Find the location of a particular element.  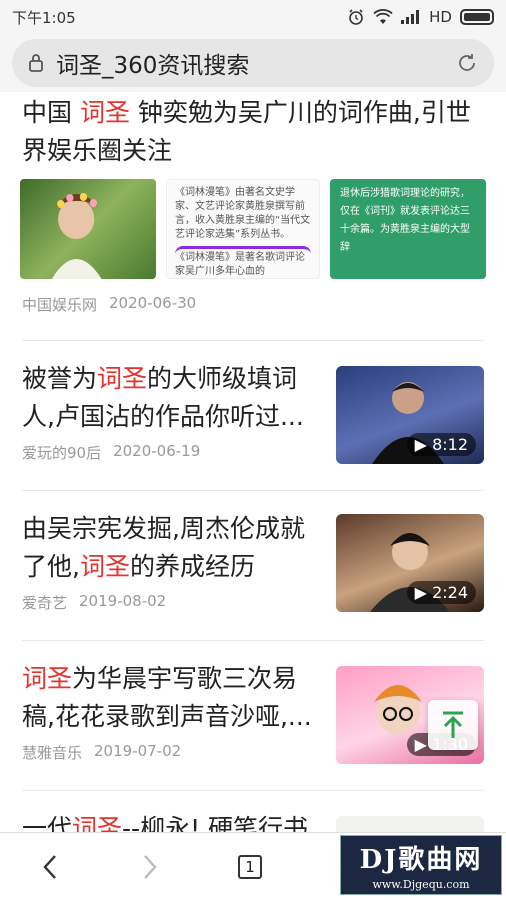

battery-icon is located at coordinates (477, 17).